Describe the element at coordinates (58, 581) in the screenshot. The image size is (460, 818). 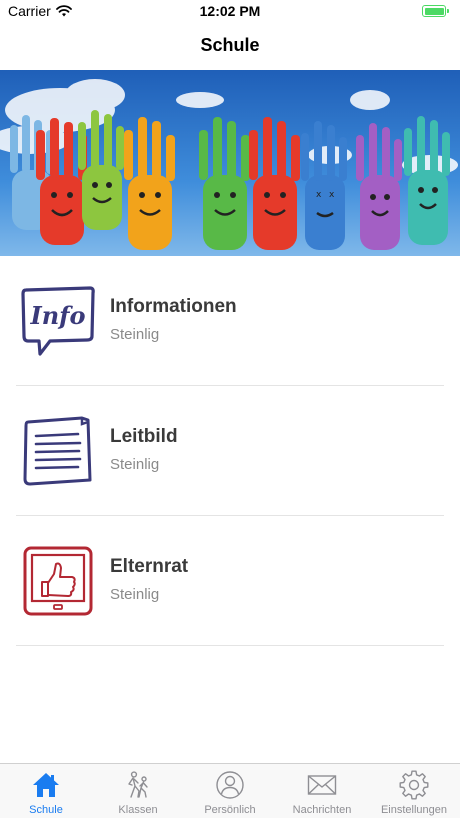
I see `thumbs-up-tablet-icon` at that location.